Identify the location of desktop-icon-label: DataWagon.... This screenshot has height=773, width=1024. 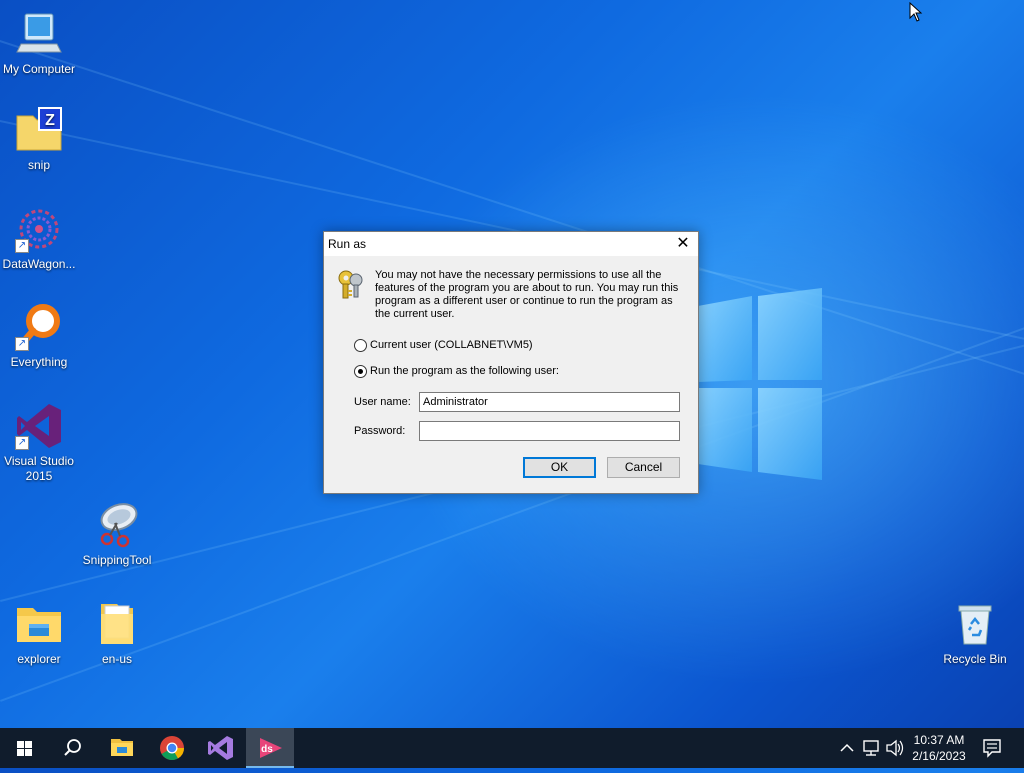
(39, 264).